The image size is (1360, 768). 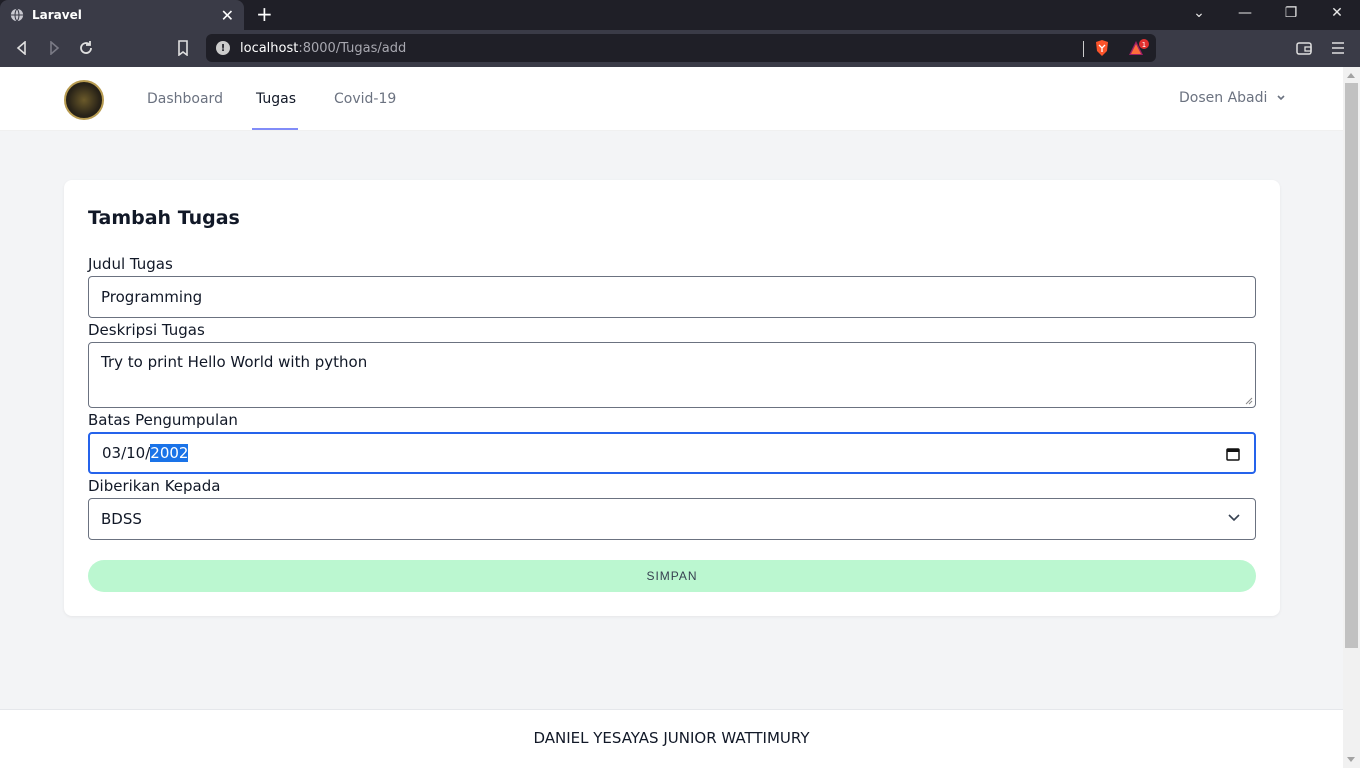 What do you see at coordinates (1337, 13) in the screenshot?
I see `window-close-icon: ✕` at bounding box center [1337, 13].